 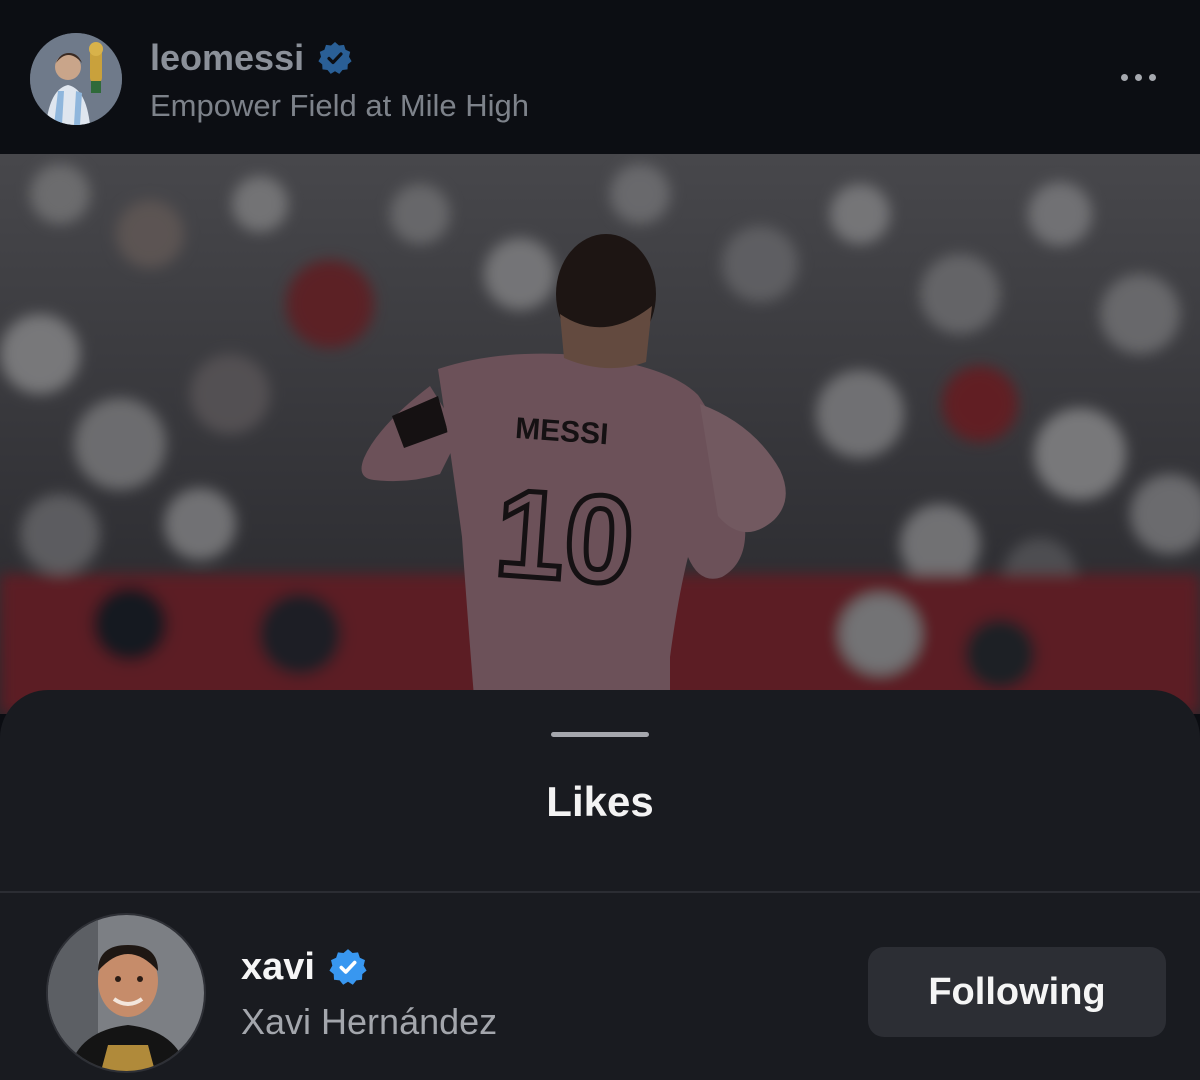 What do you see at coordinates (278, 967) in the screenshot?
I see `liker-username: xavi` at bounding box center [278, 967].